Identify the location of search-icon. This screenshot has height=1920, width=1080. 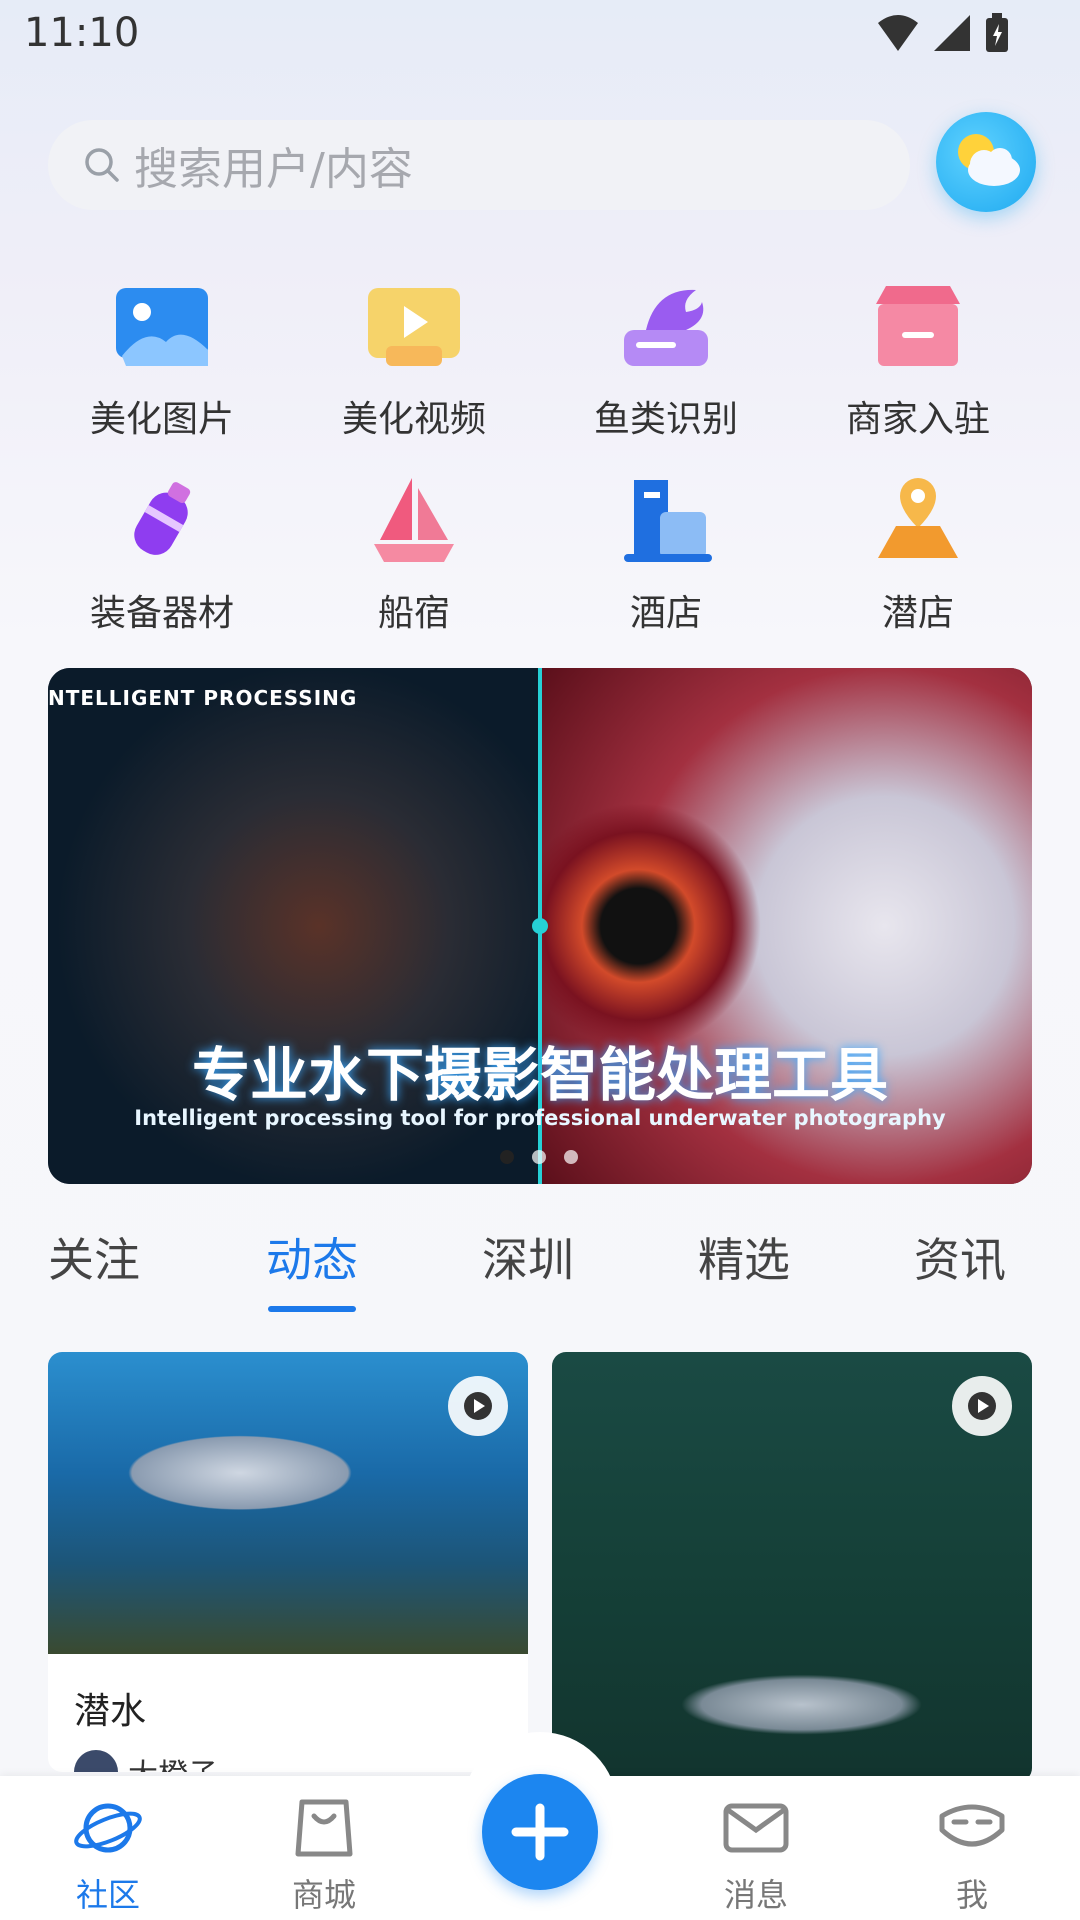
(102, 165).